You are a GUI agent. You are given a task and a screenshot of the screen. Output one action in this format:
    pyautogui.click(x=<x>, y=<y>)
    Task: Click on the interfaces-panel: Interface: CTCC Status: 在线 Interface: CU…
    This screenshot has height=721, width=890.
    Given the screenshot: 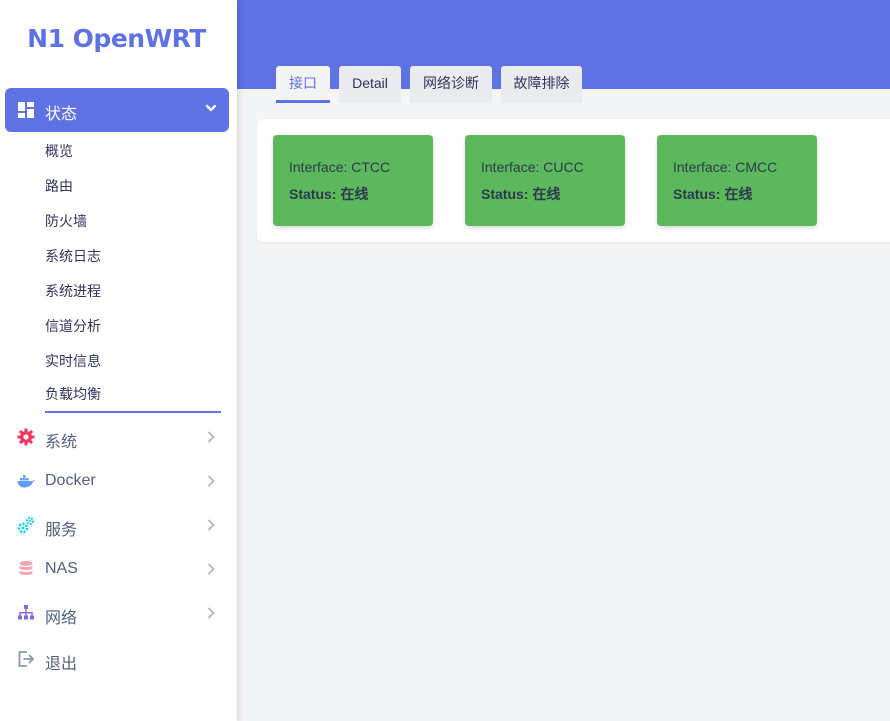 What is the action you would take?
    pyautogui.click(x=573, y=180)
    